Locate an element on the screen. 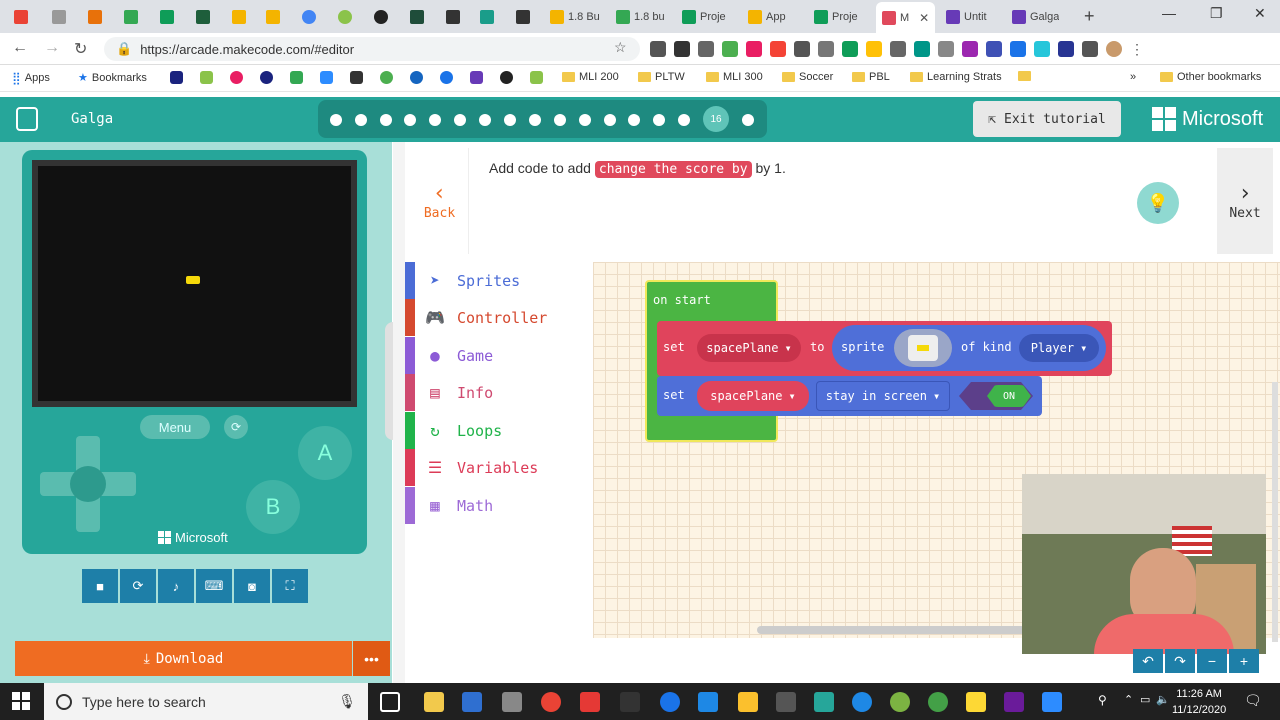 Image resolution: width=1280 pixels, height=720 pixels. tab-makecode-active: M ✕ is located at coordinates (906, 17).